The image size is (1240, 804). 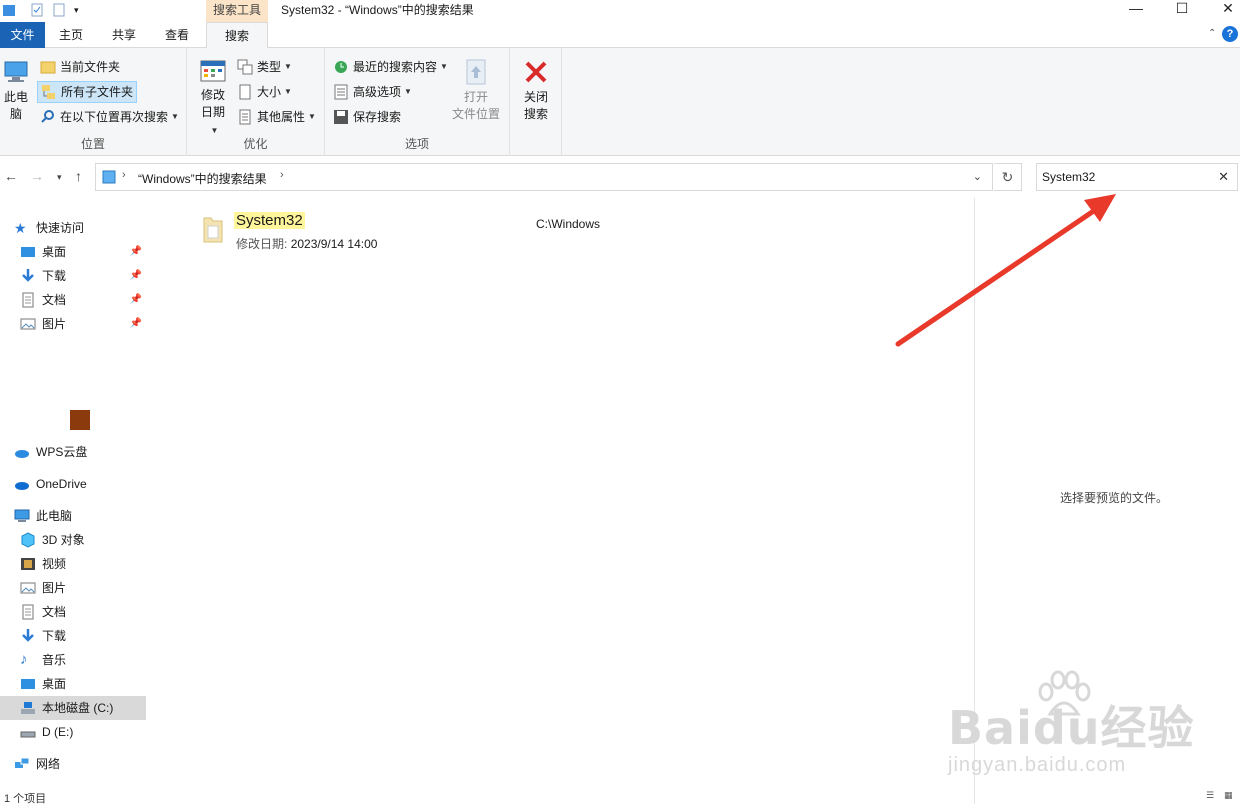 I want to click on nav-onedrive: OneDrive, so click(x=73, y=484).